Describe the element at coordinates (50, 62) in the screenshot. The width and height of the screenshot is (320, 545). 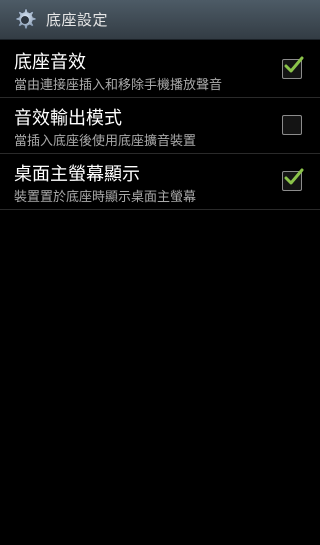
I see `setting-title: 底座音效` at that location.